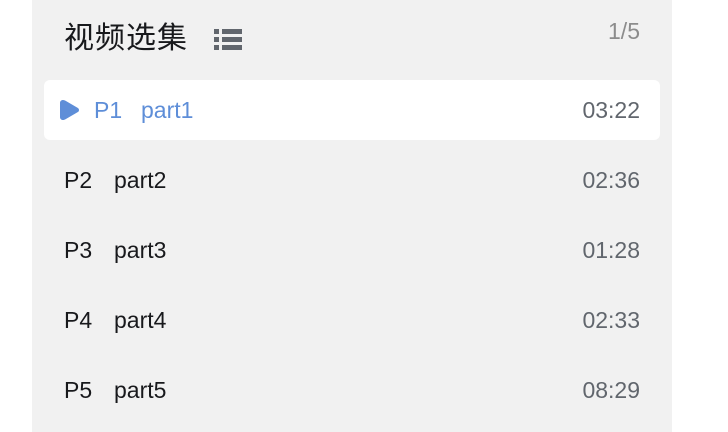 The width and height of the screenshot is (728, 432). What do you see at coordinates (611, 390) in the screenshot?
I see `episode-duration: 08:29` at bounding box center [611, 390].